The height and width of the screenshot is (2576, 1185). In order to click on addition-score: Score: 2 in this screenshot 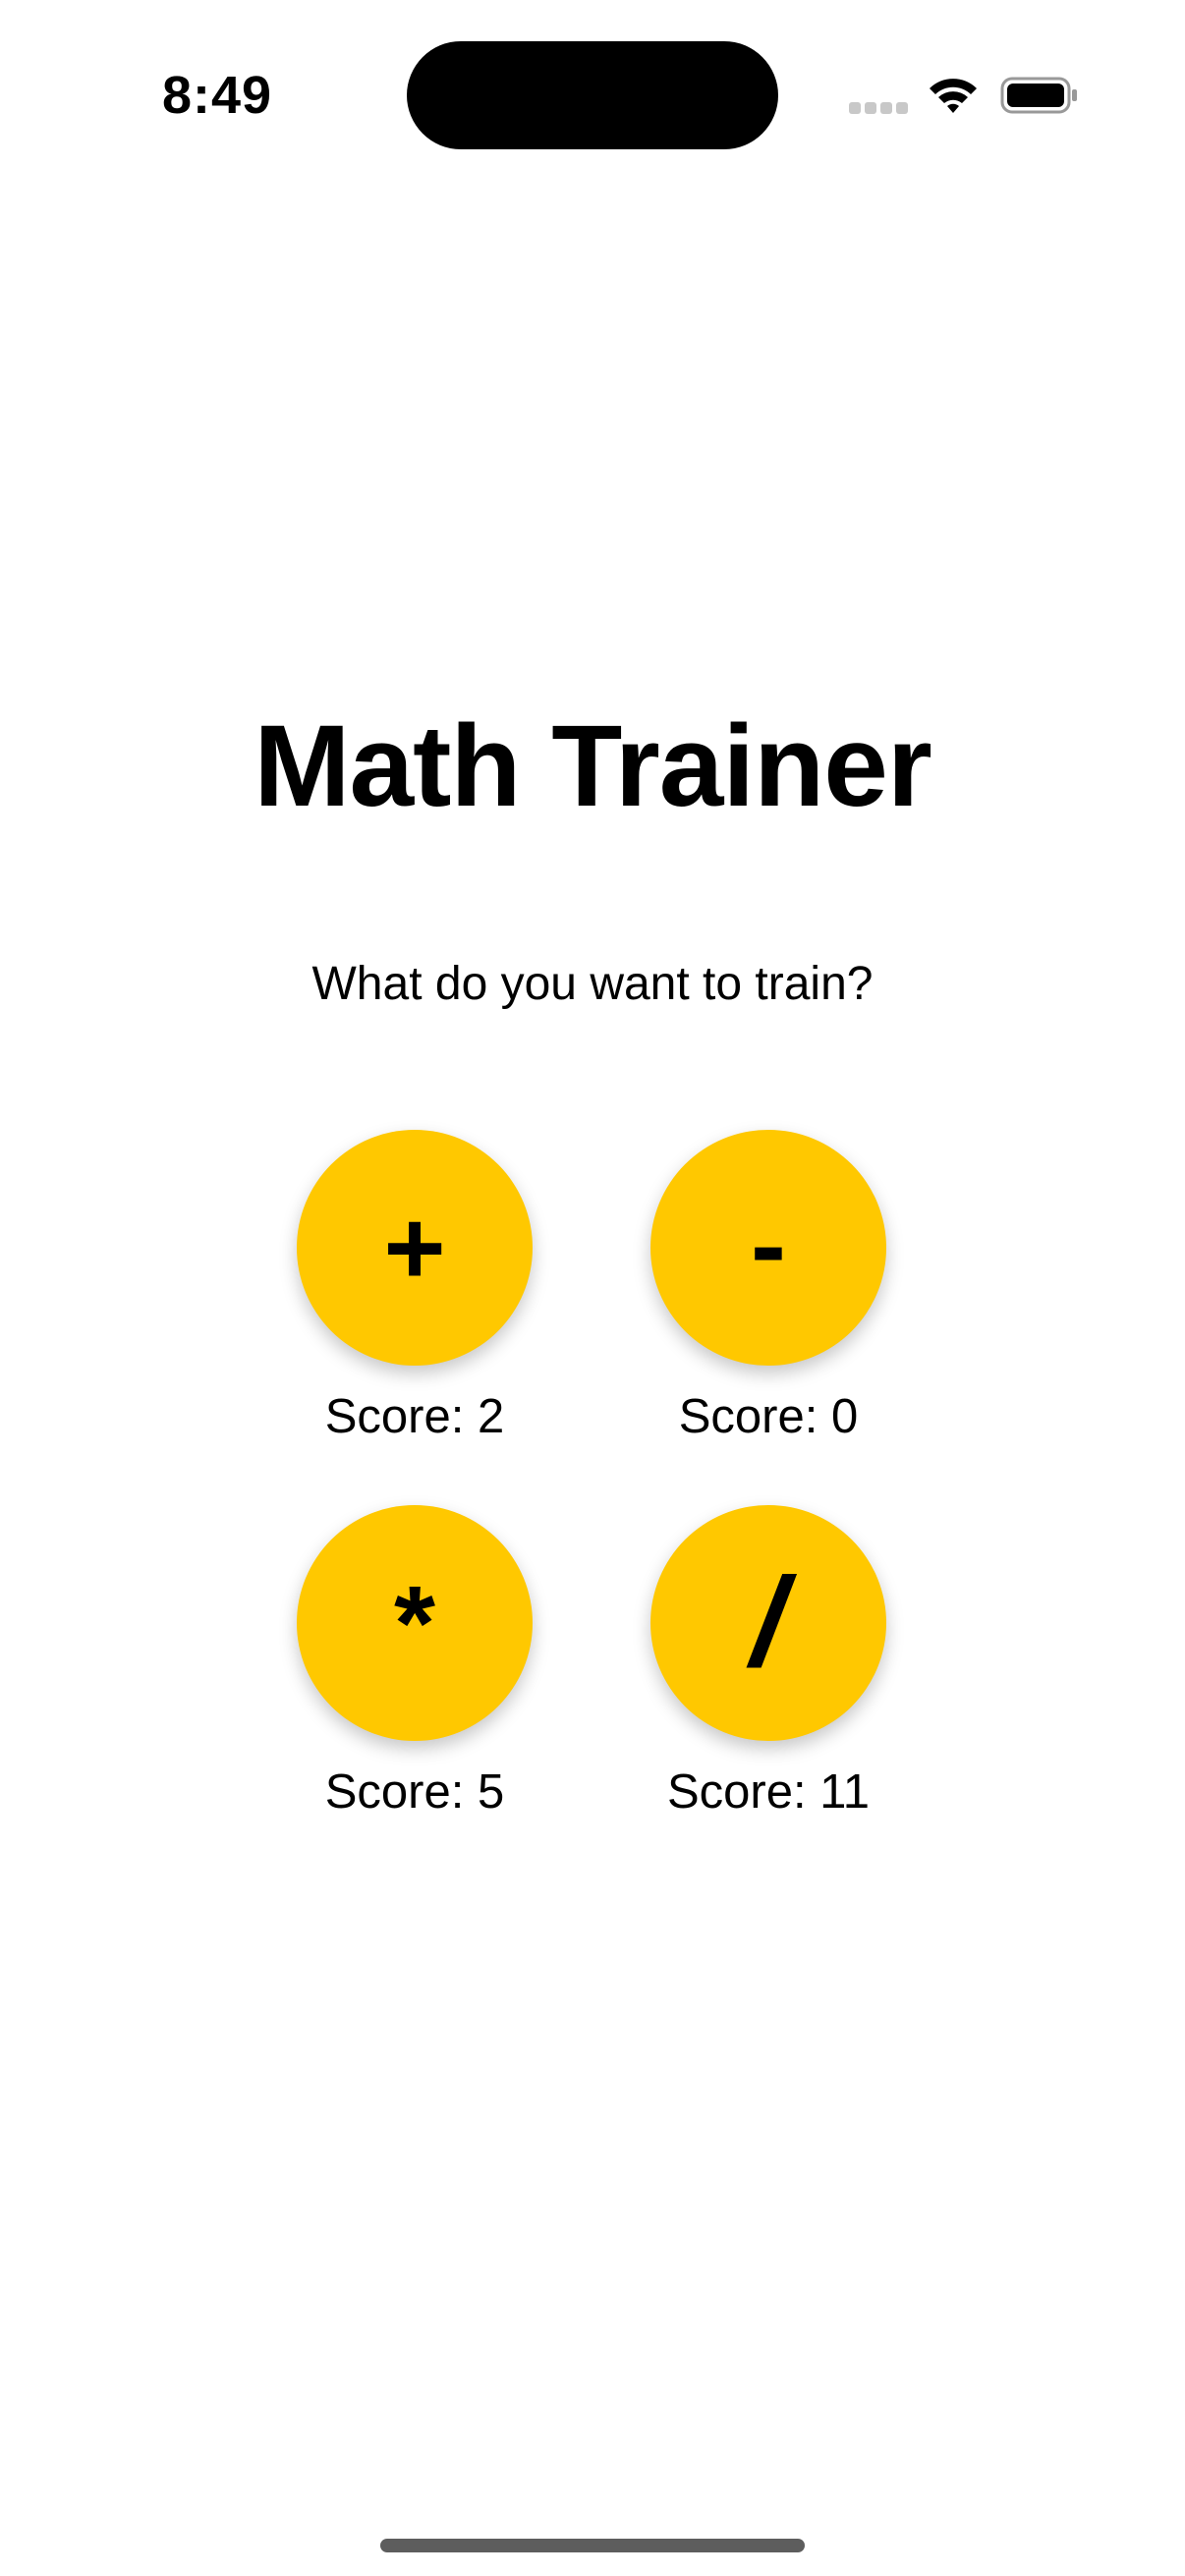, I will do `click(415, 1416)`.